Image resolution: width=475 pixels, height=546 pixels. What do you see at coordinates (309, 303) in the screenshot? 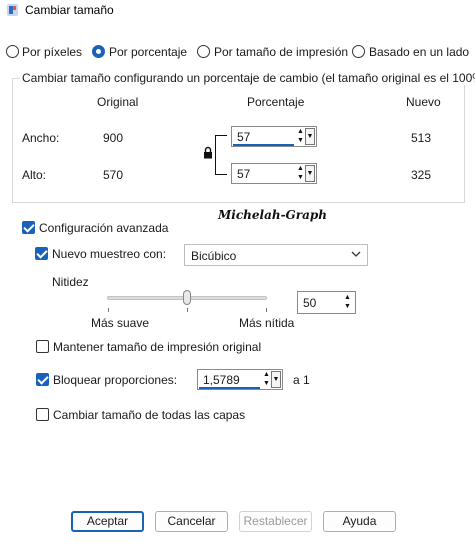
I see `sharpness-value: 50` at bounding box center [309, 303].